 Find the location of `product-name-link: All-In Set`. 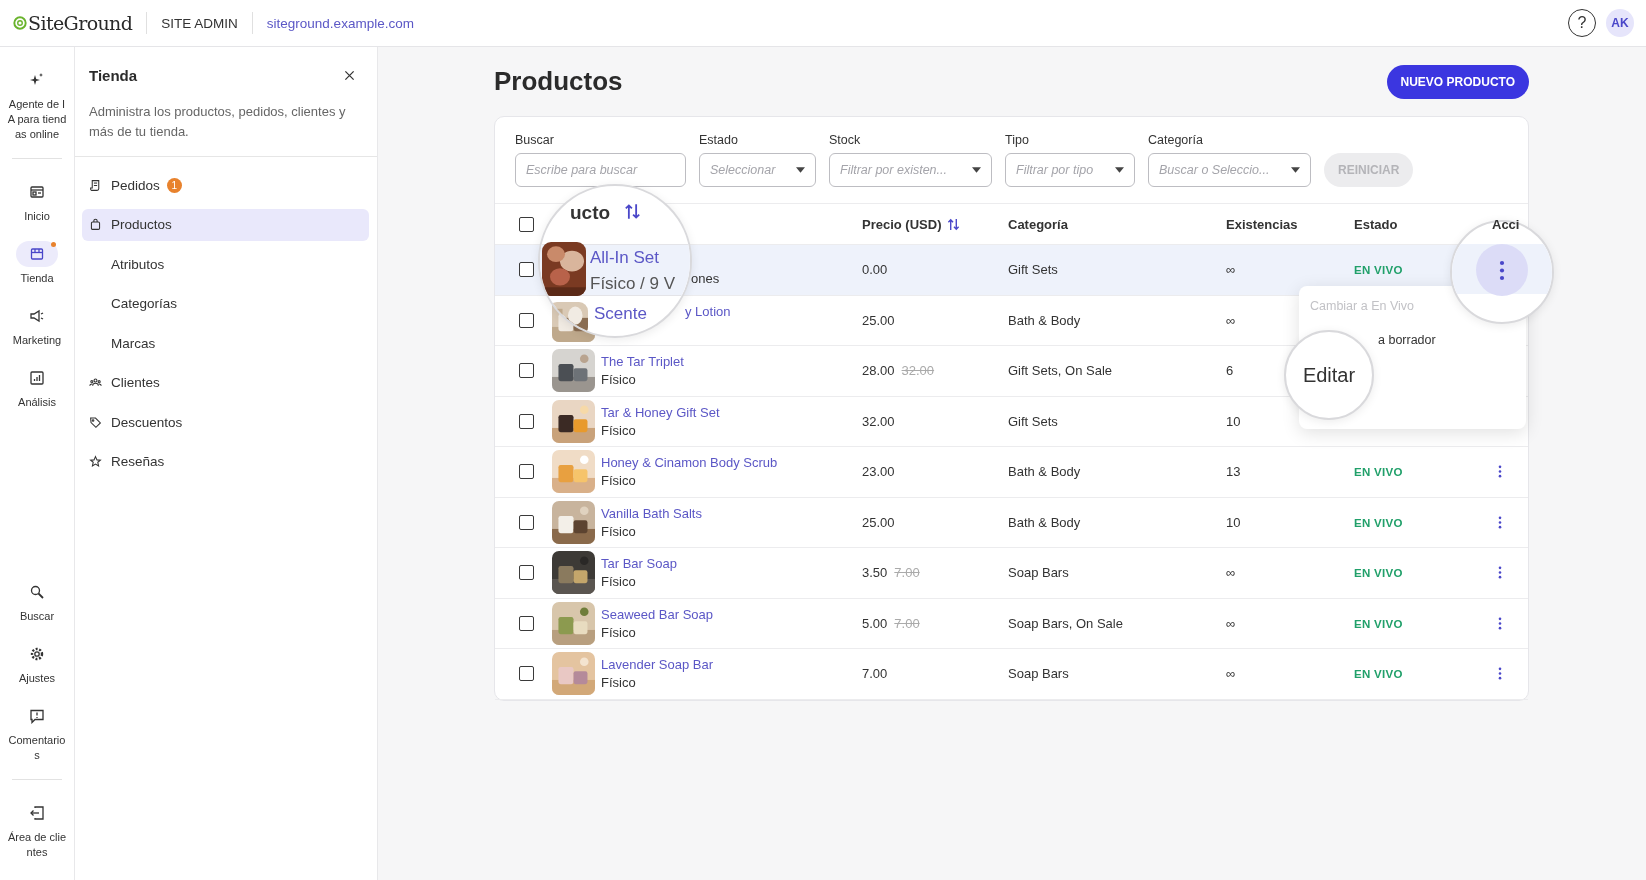

product-name-link: All-In Set is located at coordinates (624, 258).